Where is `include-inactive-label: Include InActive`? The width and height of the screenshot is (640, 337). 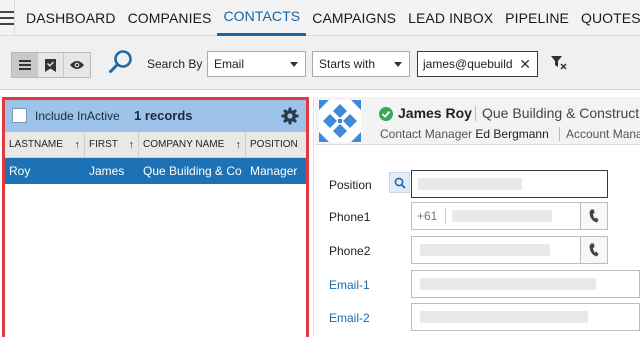
include-inactive-label: Include InActive is located at coordinates (77, 116).